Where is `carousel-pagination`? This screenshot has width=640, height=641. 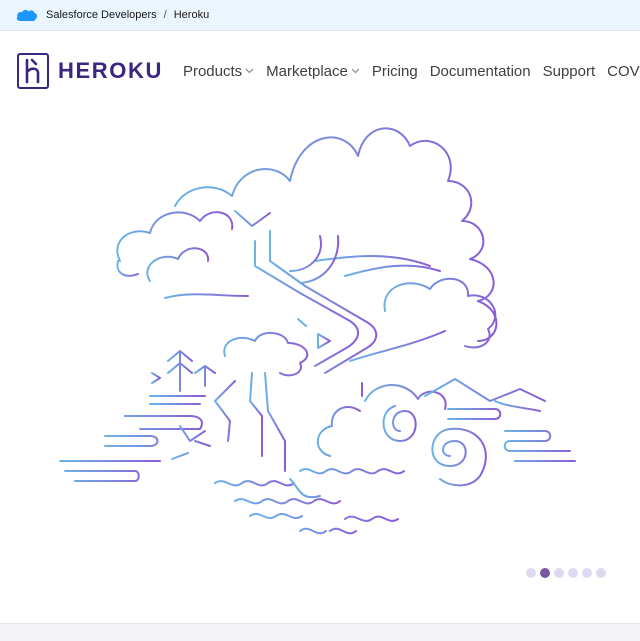 carousel-pagination is located at coordinates (568, 573).